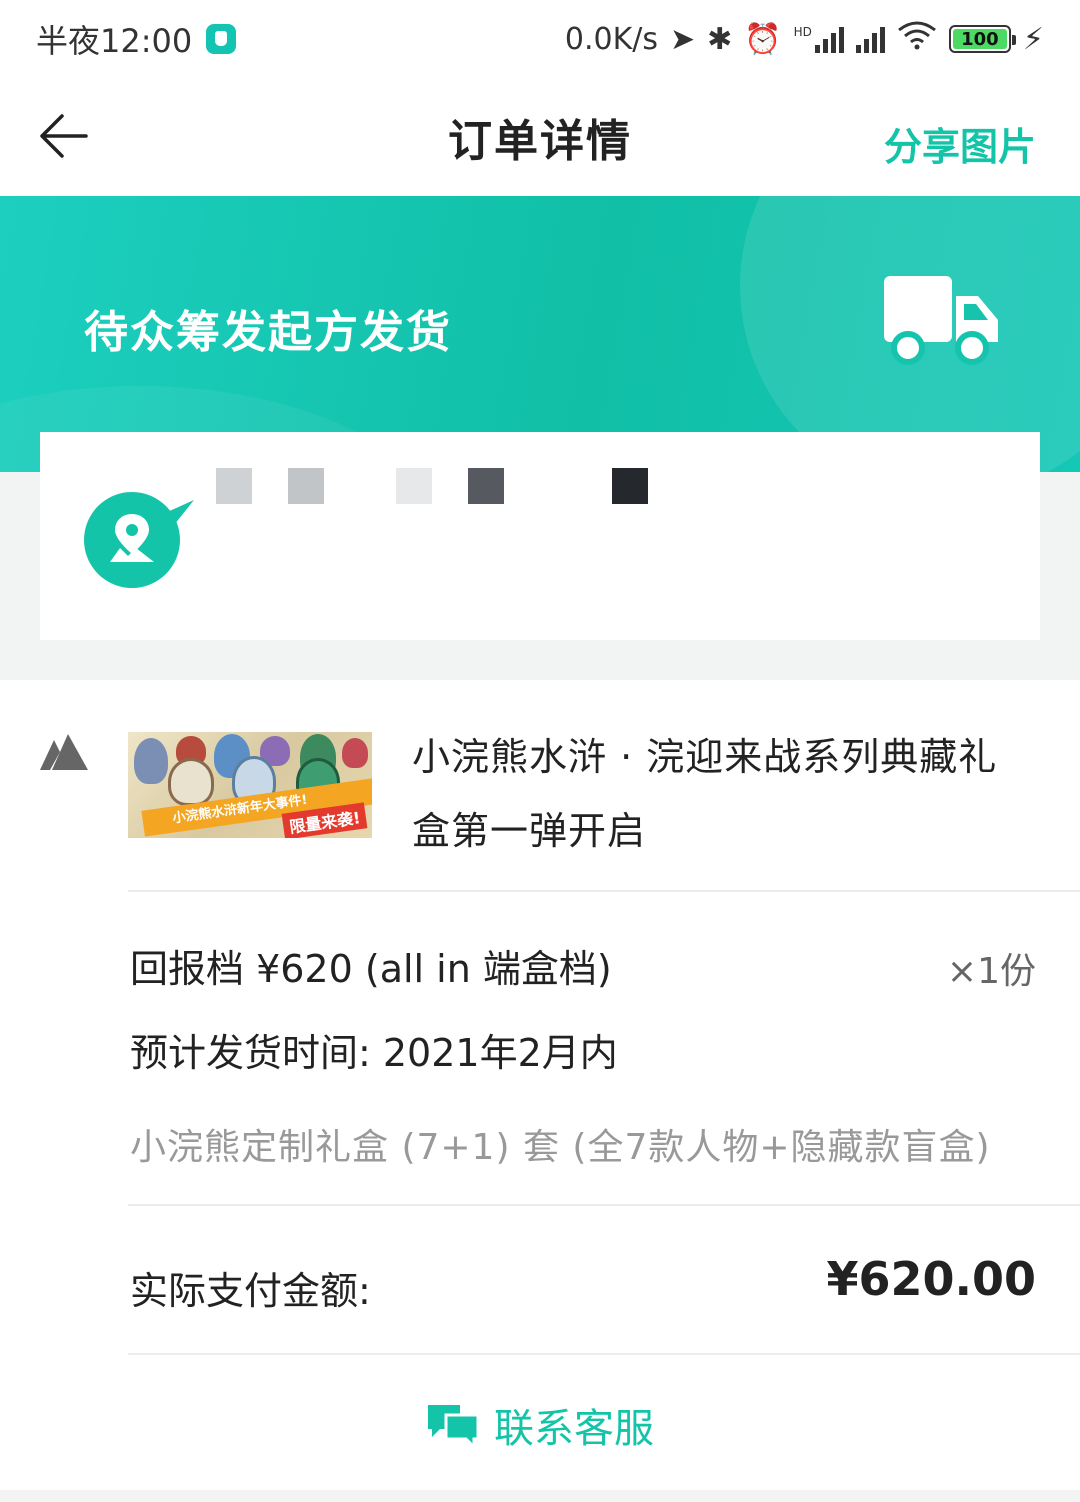 This screenshot has width=1080, height=1502. What do you see at coordinates (819, 39) in the screenshot?
I see `signal-hd-icon: HD` at bounding box center [819, 39].